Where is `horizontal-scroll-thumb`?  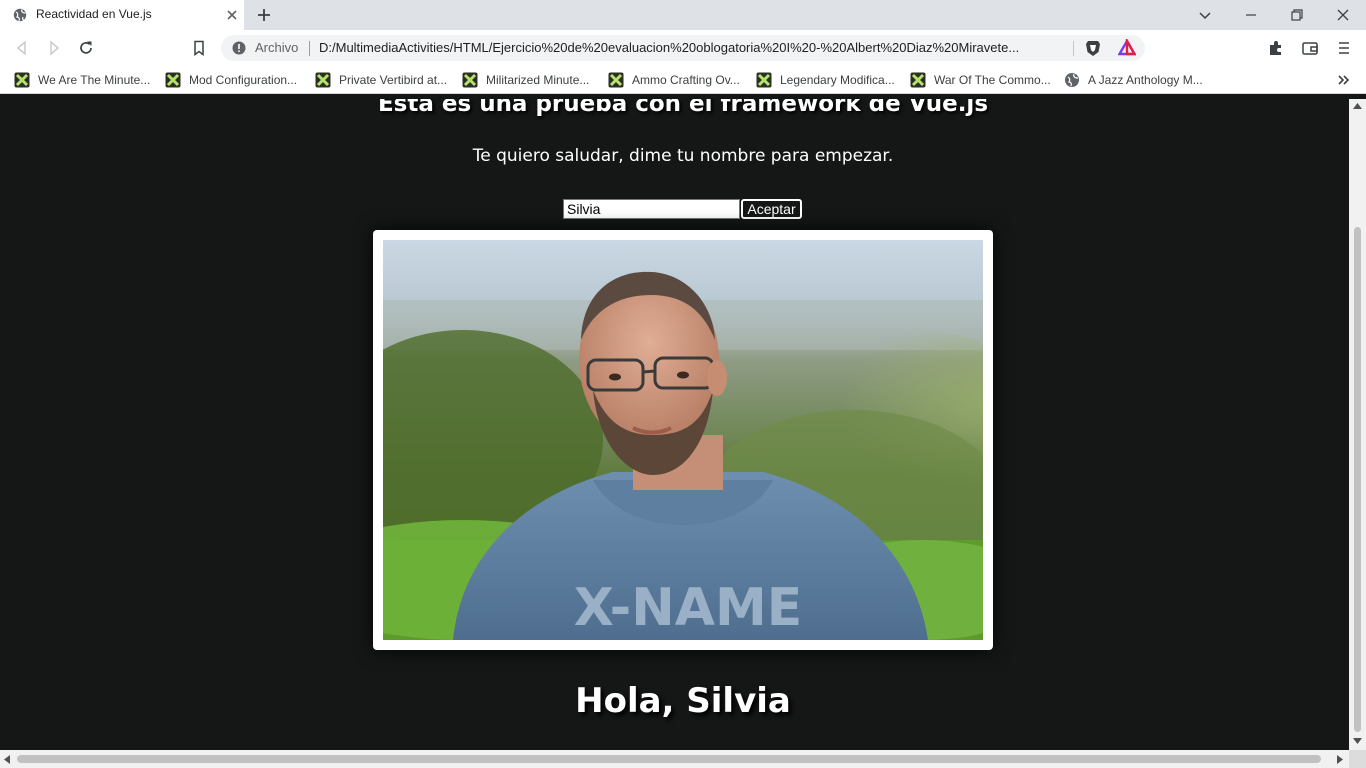 horizontal-scroll-thumb is located at coordinates (669, 759).